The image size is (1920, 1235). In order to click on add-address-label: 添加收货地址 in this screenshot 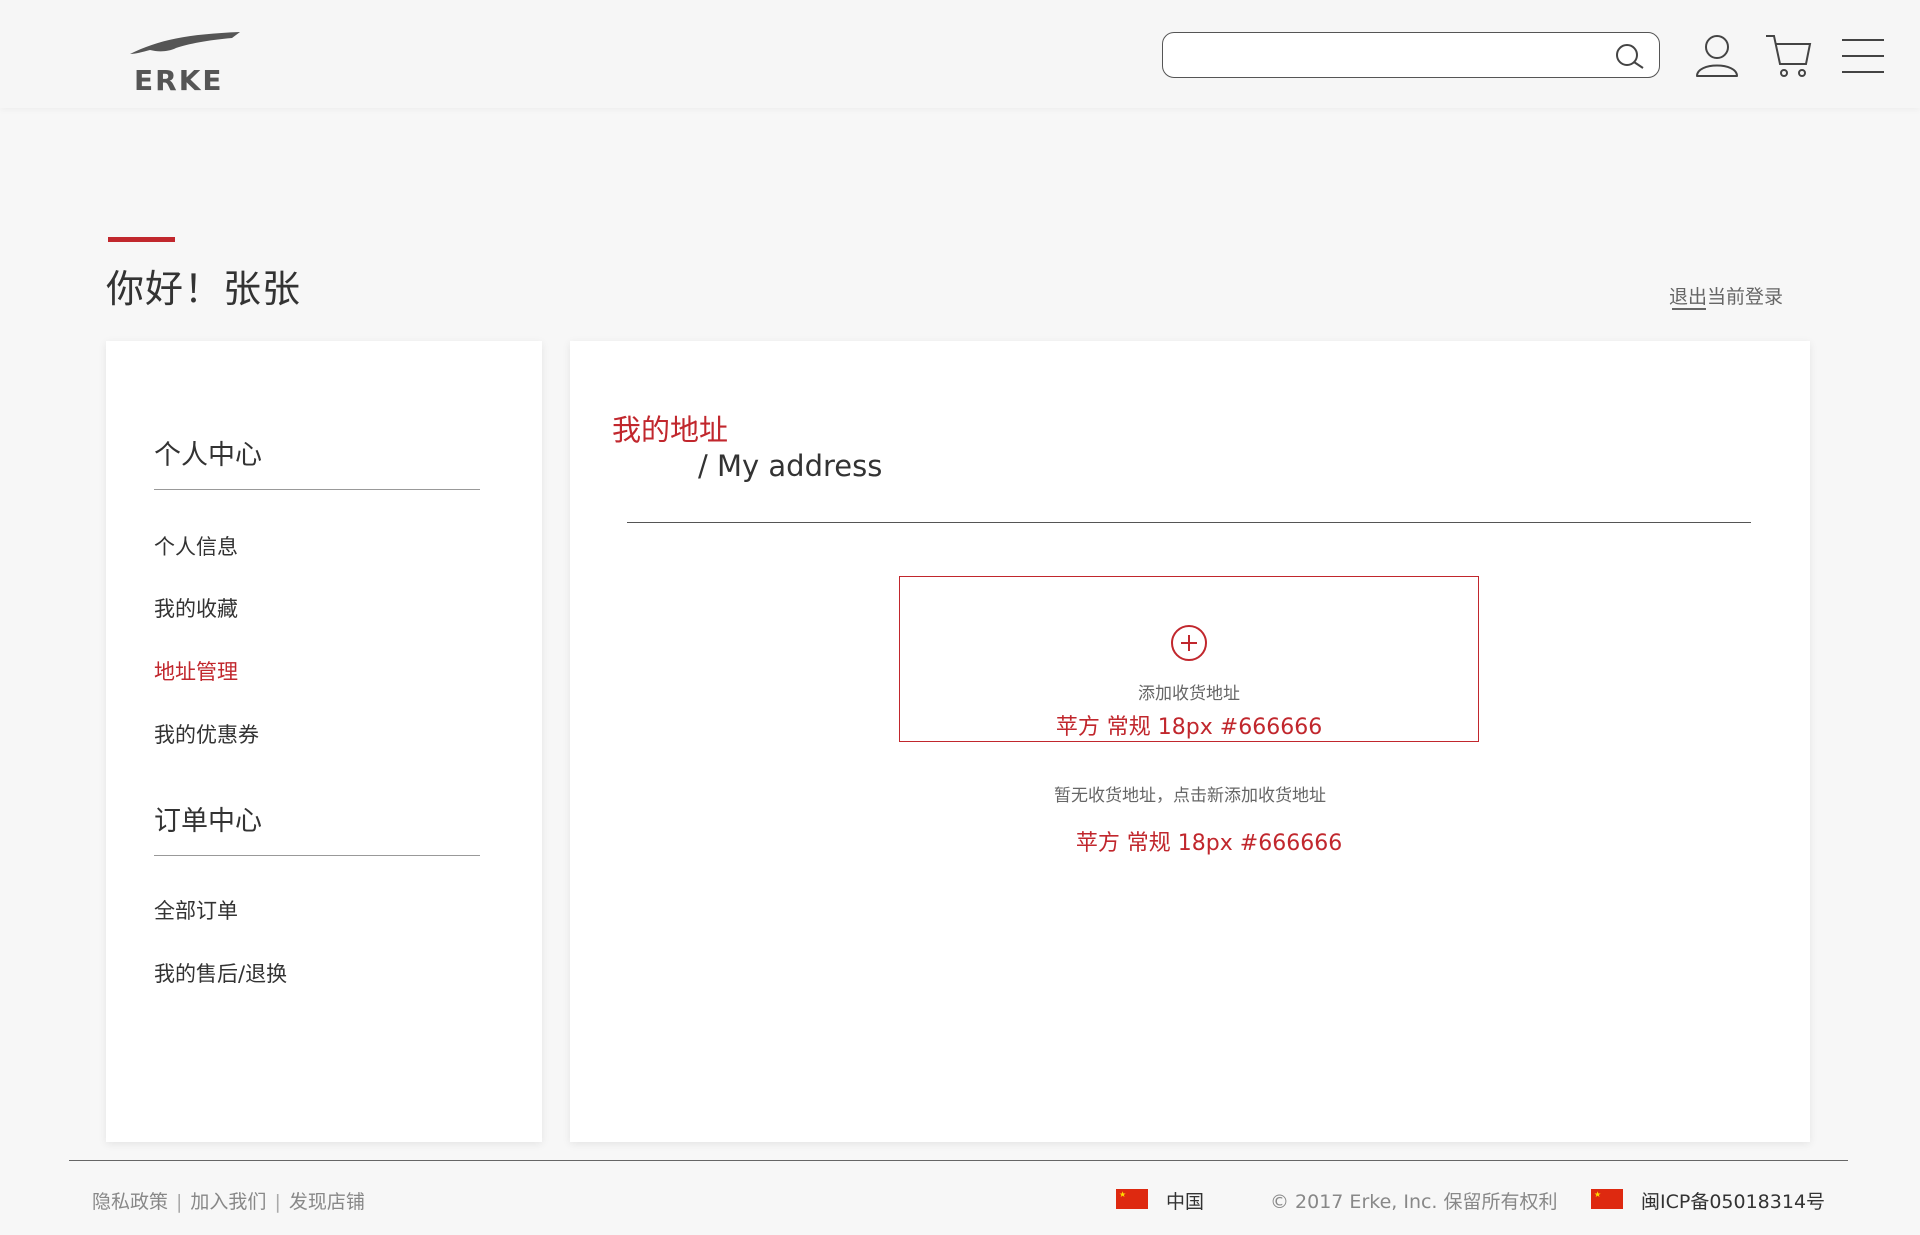, I will do `click(1189, 694)`.